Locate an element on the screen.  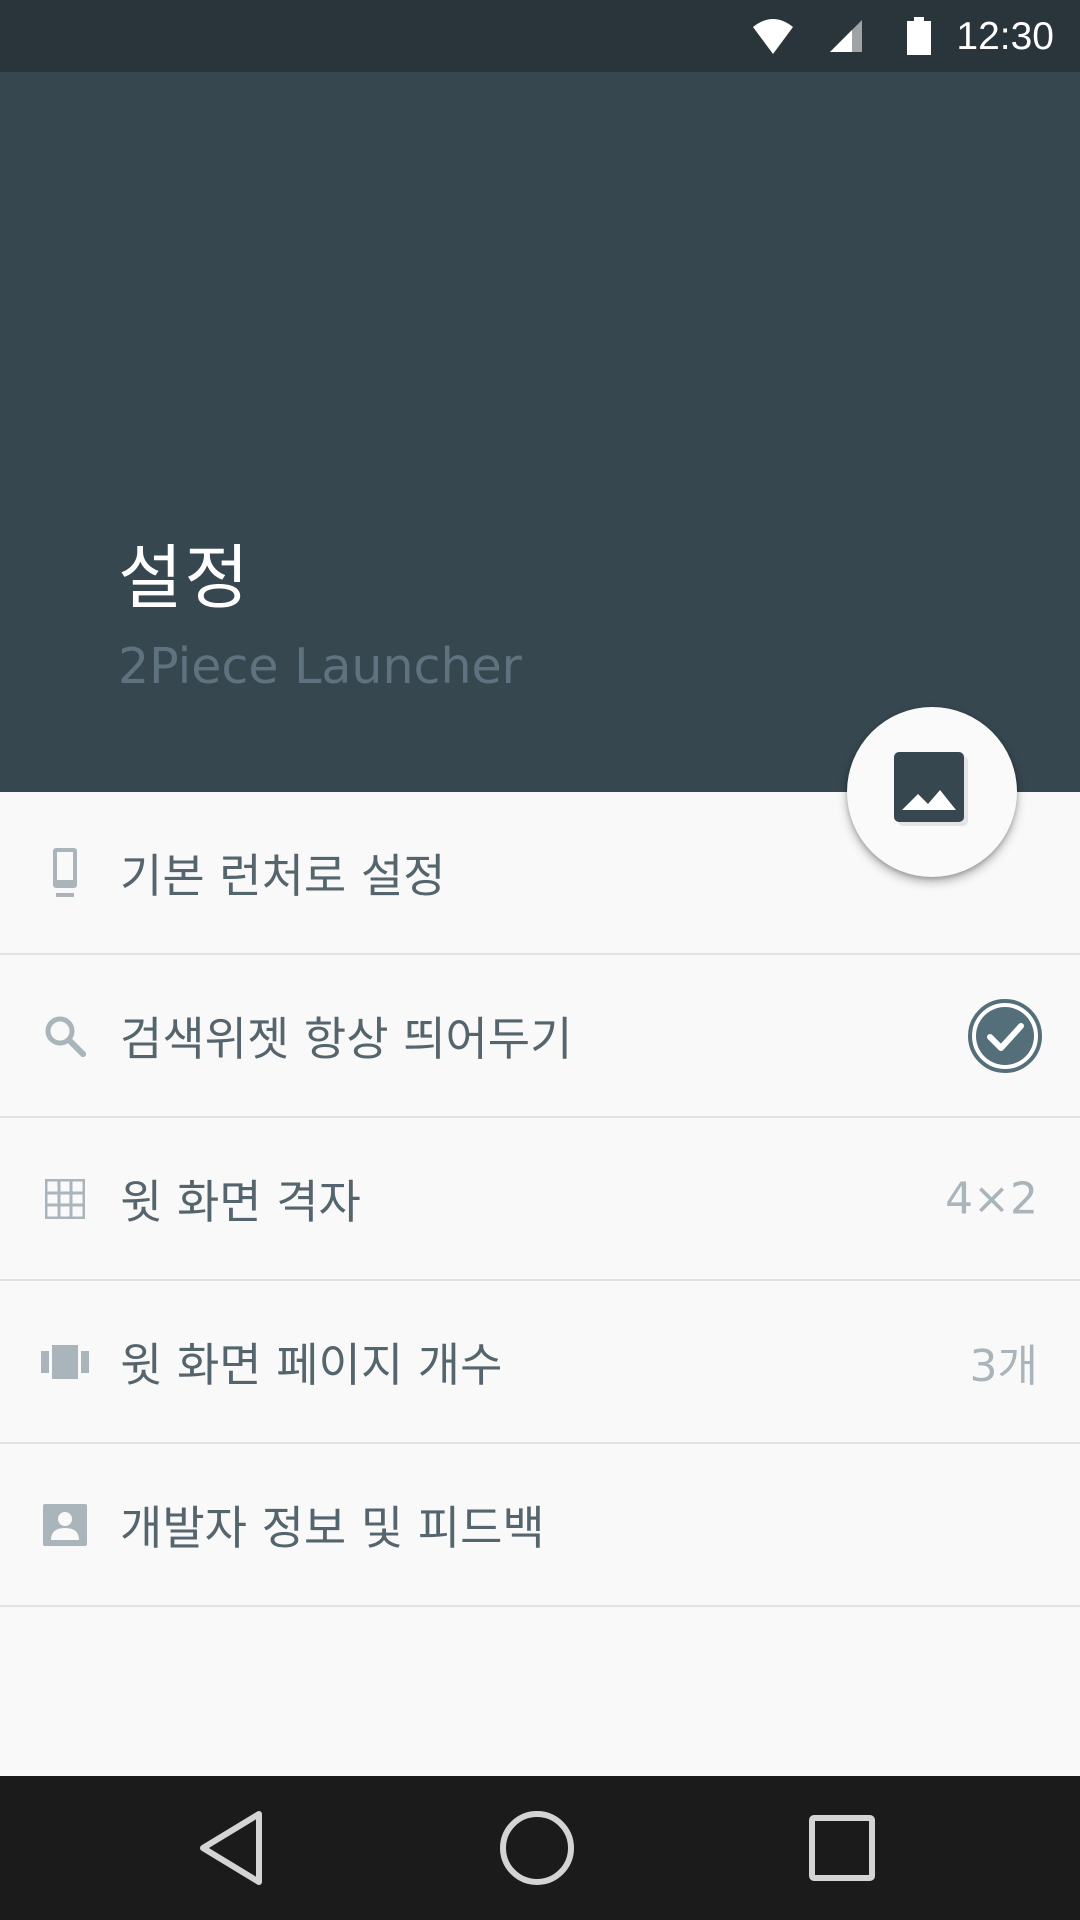
status-bar: 12:30 is located at coordinates (540, 36).